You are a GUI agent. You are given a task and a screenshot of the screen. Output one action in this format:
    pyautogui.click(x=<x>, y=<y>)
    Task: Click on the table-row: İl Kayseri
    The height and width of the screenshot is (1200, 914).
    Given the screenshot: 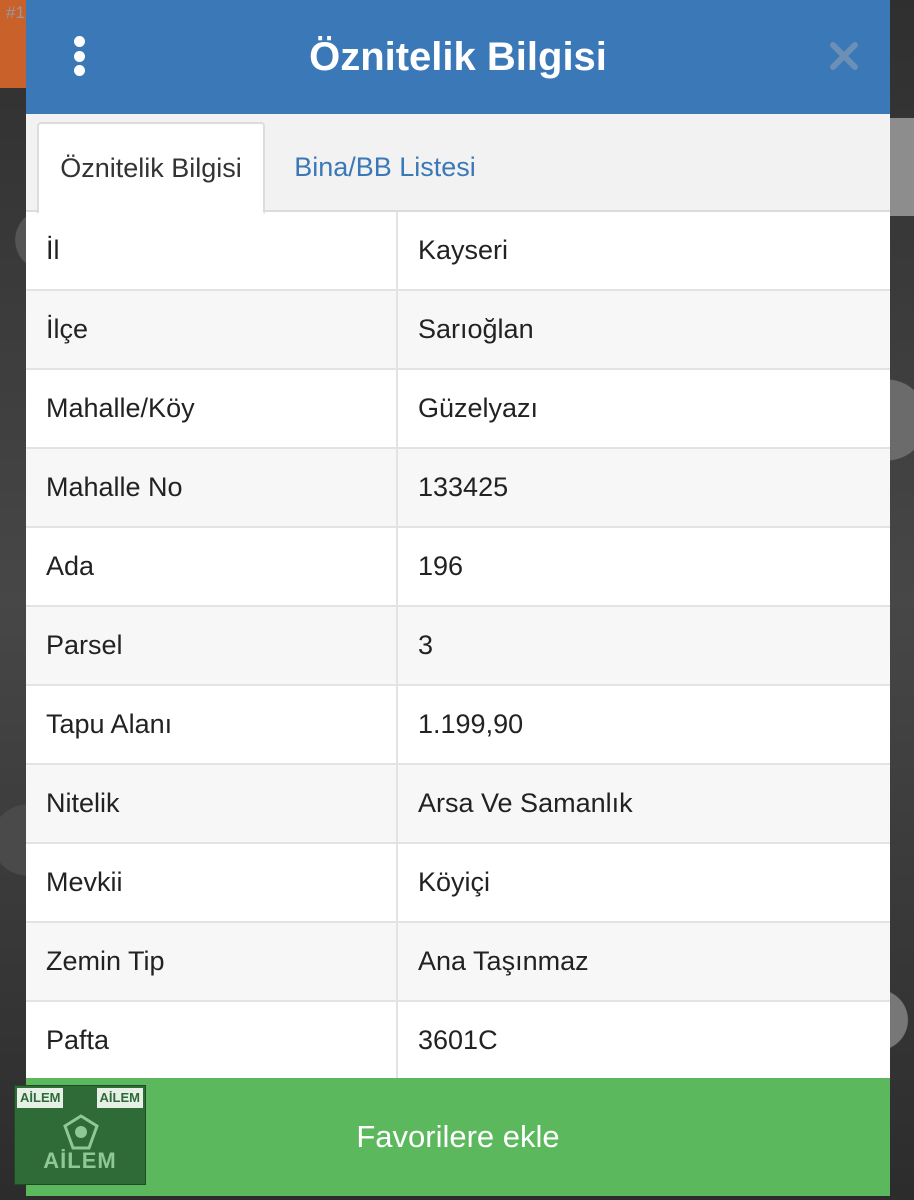 What is the action you would take?
    pyautogui.click(x=458, y=251)
    